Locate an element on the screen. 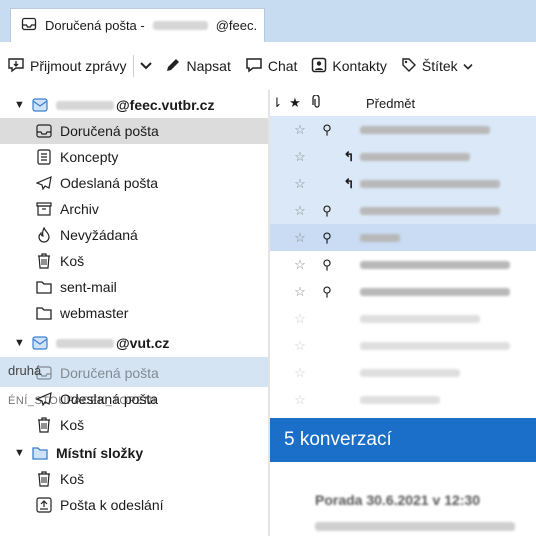 This screenshot has height=536, width=536. chevron-down-icon is located at coordinates (146, 66).